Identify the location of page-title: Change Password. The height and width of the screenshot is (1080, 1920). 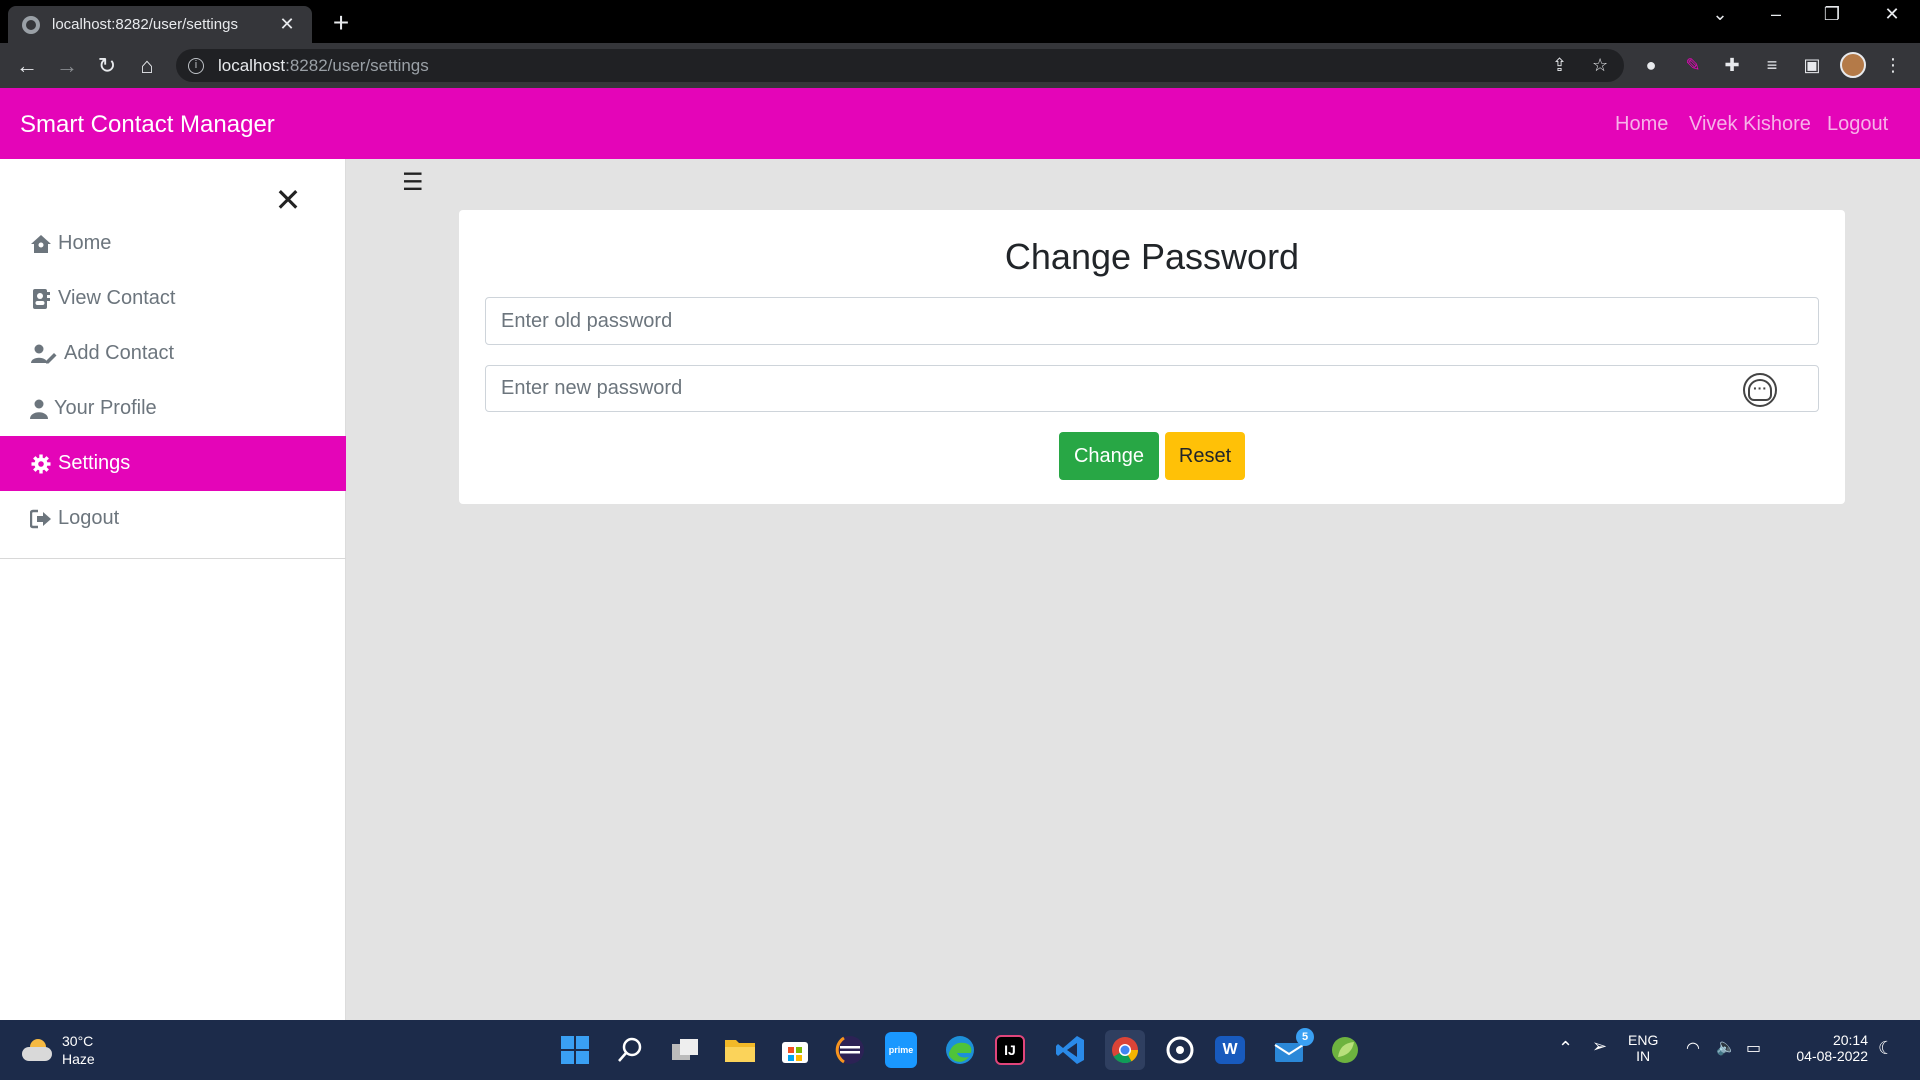
(1152, 256).